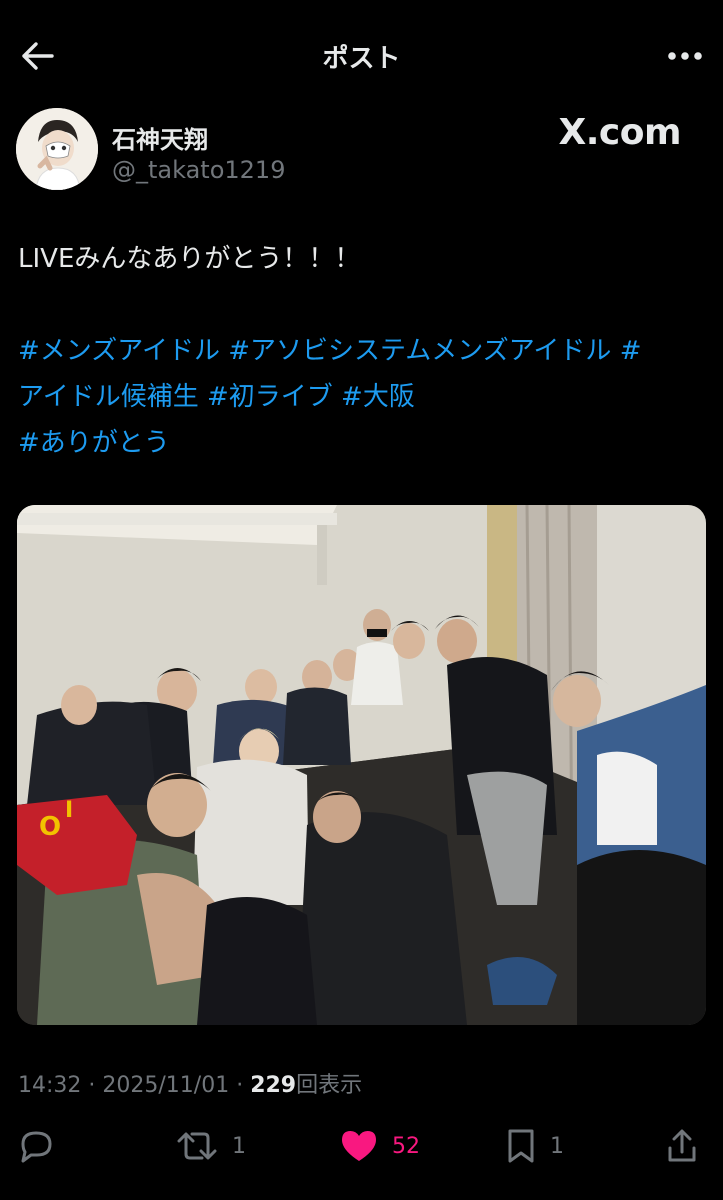 This screenshot has height=1200, width=723. Describe the element at coordinates (361, 59) in the screenshot. I see `page-title: ポスト` at that location.